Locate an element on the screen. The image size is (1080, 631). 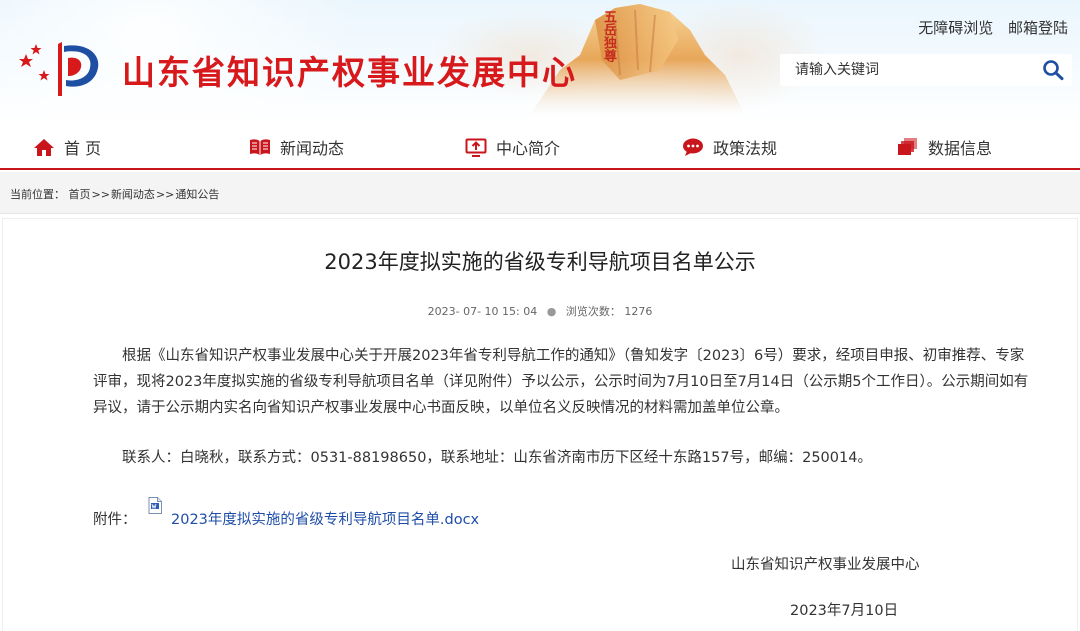
search-input is located at coordinates (906, 70).